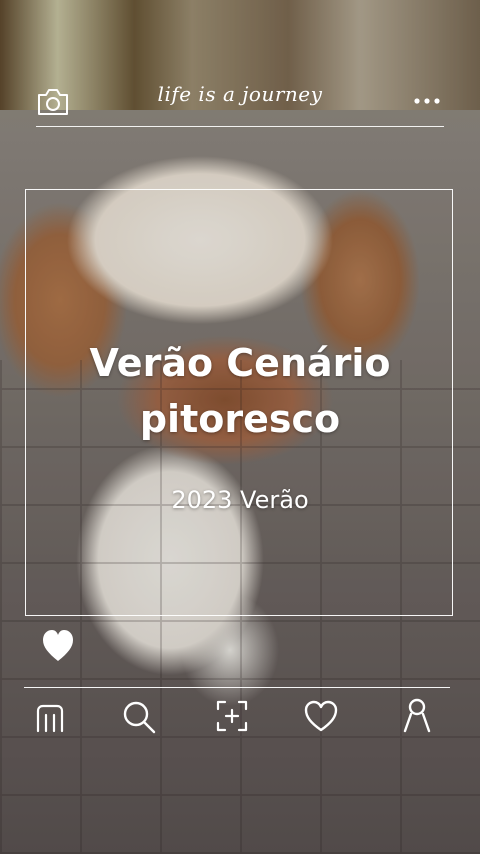  I want to click on card-title: Verão Cenário pitoresco, so click(240, 391).